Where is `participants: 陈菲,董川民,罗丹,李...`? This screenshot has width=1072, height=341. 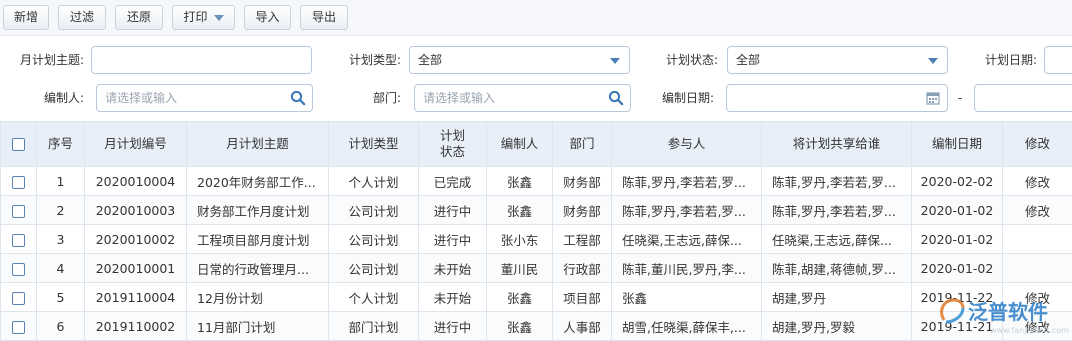
participants: 陈菲,董川民,罗丹,李... is located at coordinates (686, 268).